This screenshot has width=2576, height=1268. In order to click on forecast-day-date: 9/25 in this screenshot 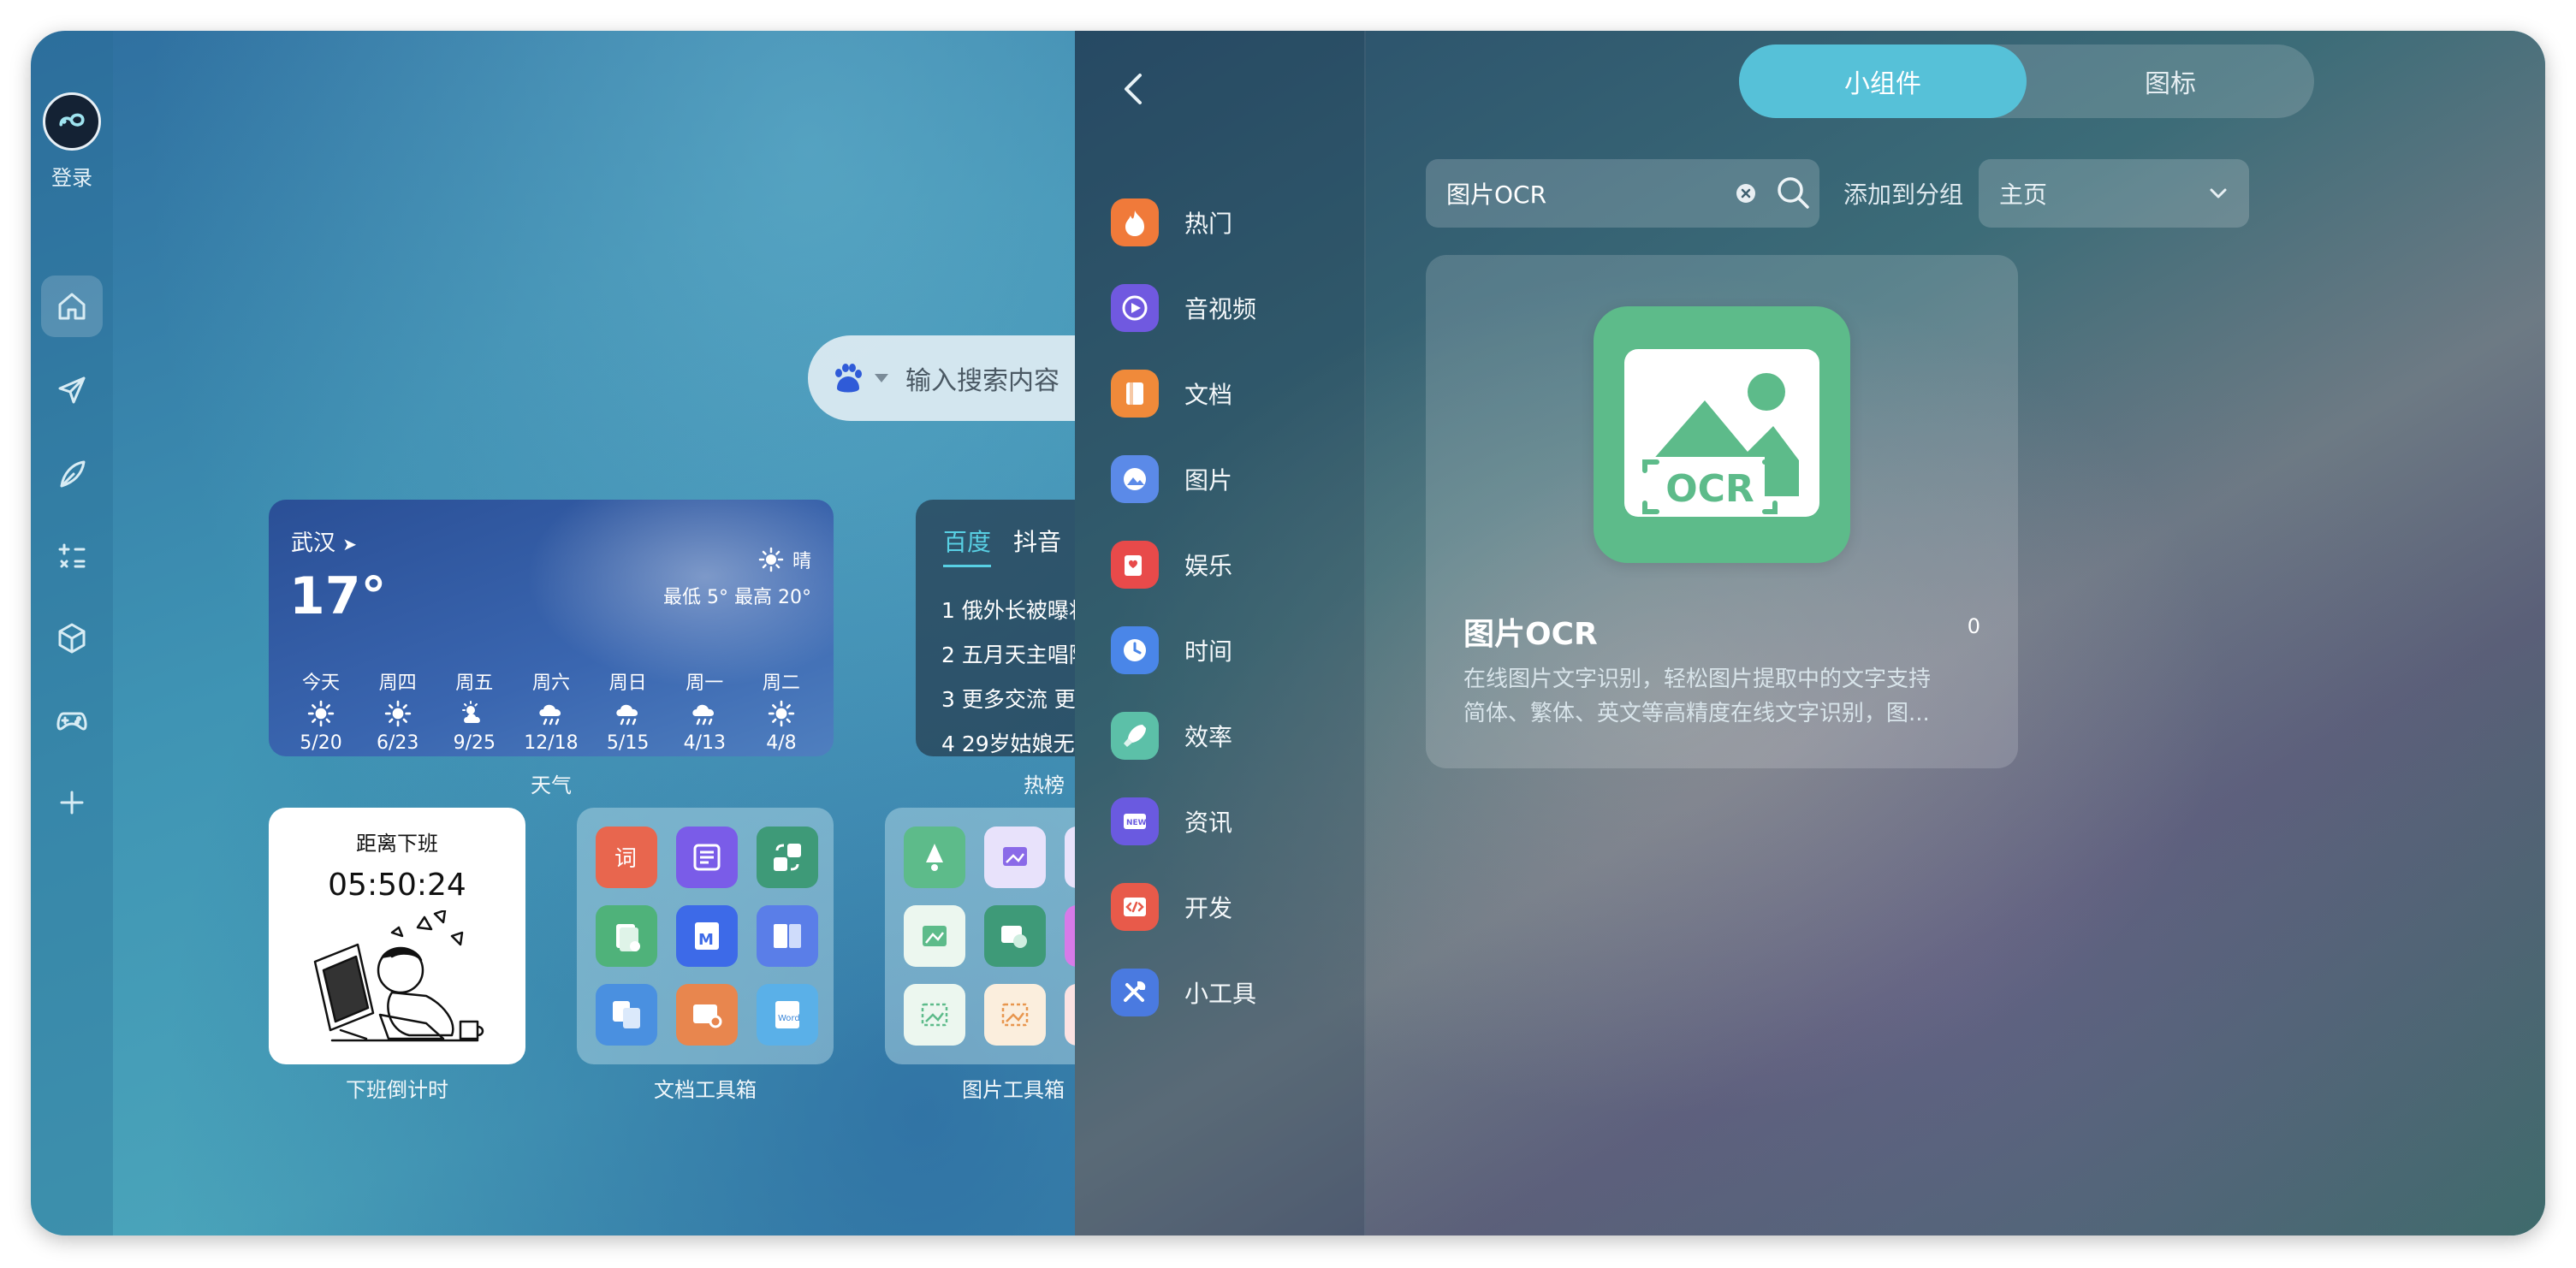, I will do `click(474, 743)`.